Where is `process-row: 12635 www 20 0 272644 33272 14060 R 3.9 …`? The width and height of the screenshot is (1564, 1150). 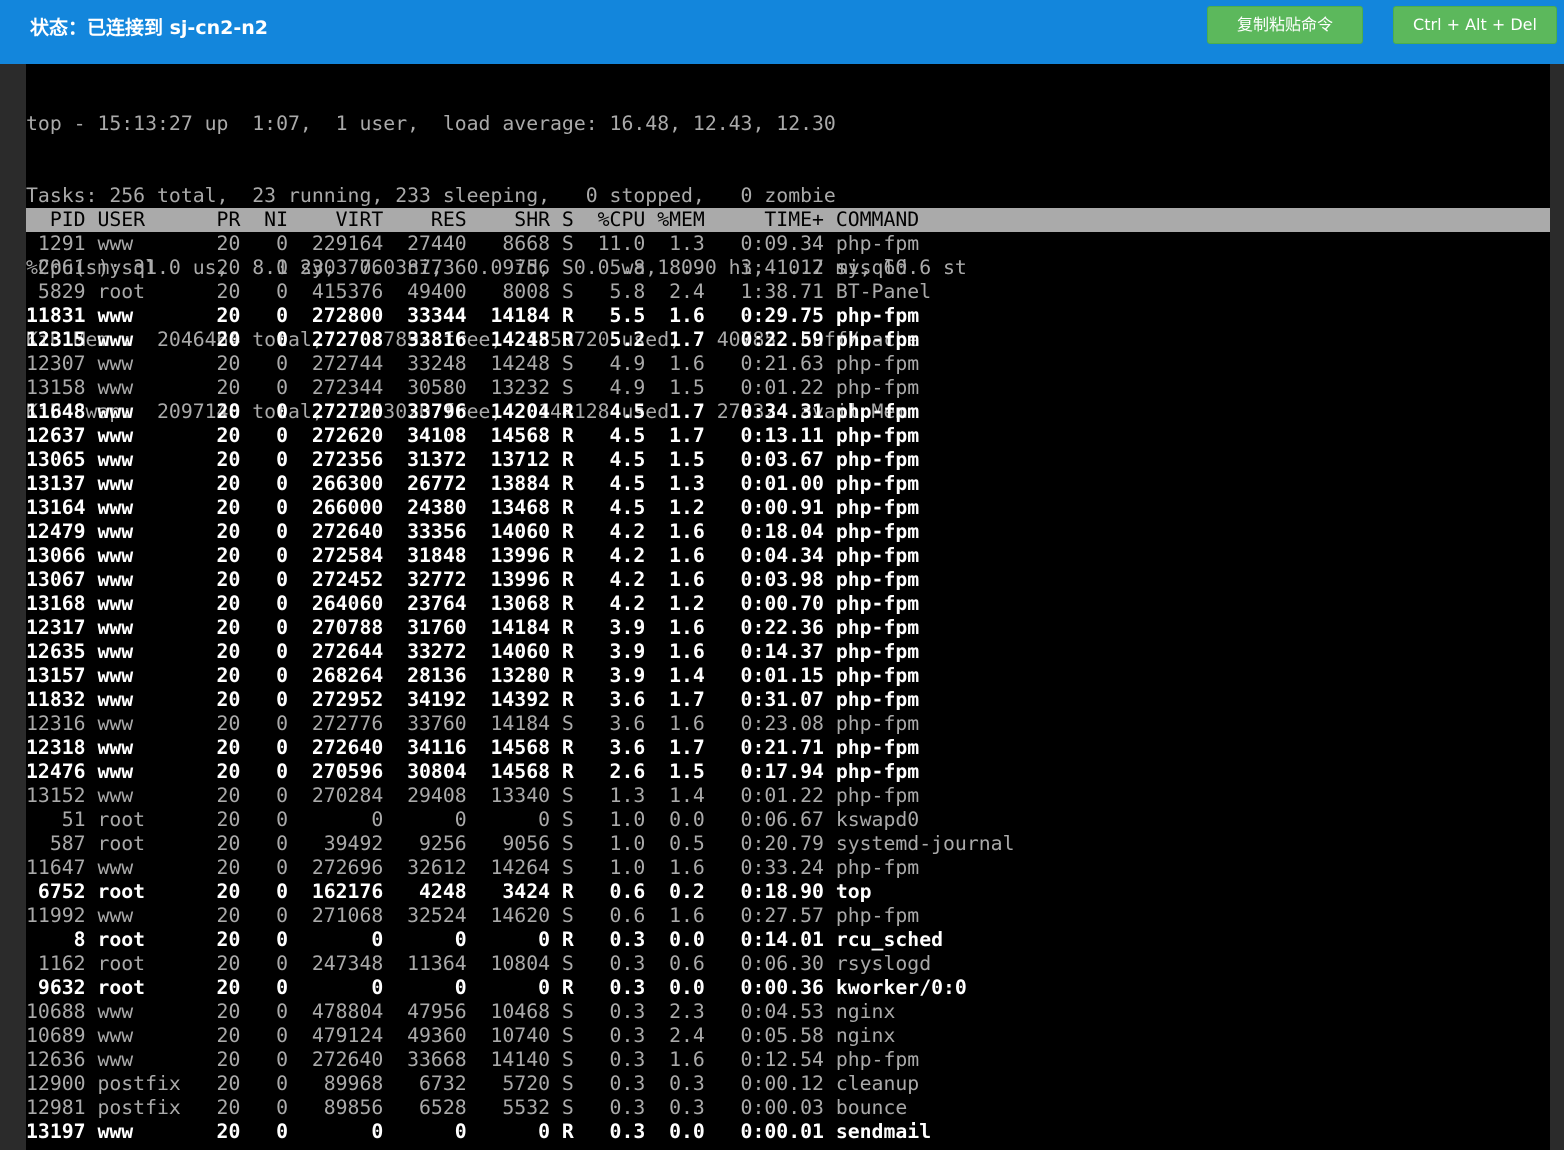 process-row: 12635 www 20 0 272644 33272 14060 R 3.9 … is located at coordinates (473, 651).